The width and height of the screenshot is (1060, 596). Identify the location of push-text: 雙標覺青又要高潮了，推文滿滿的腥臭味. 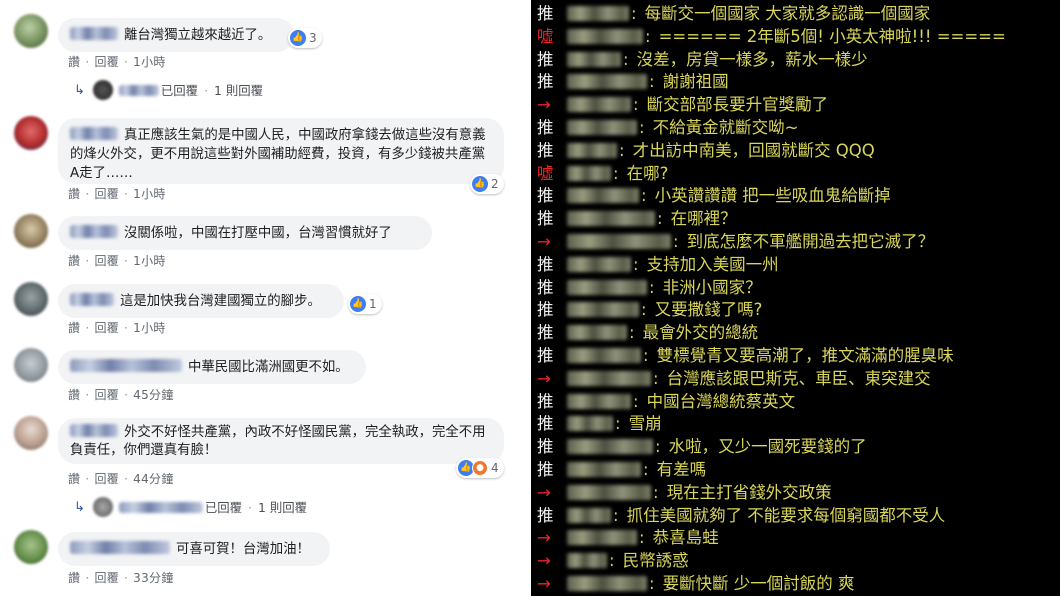
(805, 355).